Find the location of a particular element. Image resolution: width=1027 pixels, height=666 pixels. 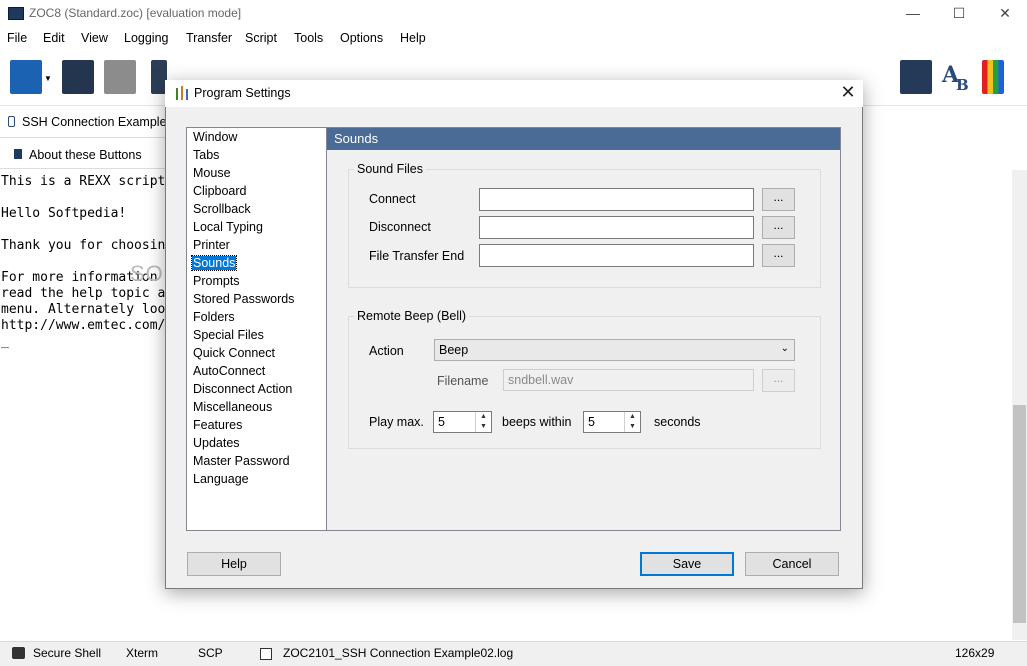

terminal-line: This is a REXX script is located at coordinates (83, 181).